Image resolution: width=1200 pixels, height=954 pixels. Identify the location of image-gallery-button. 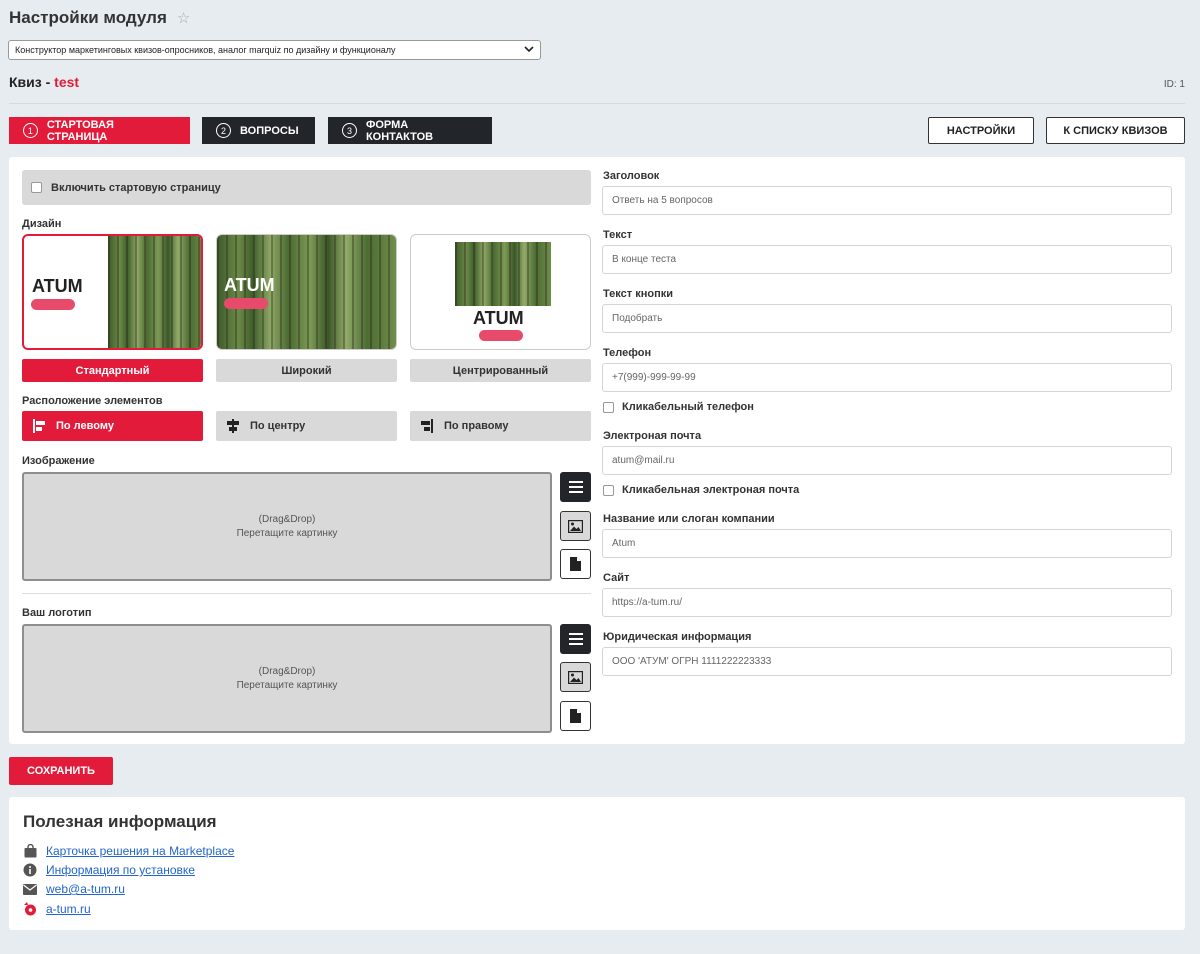
(575, 526).